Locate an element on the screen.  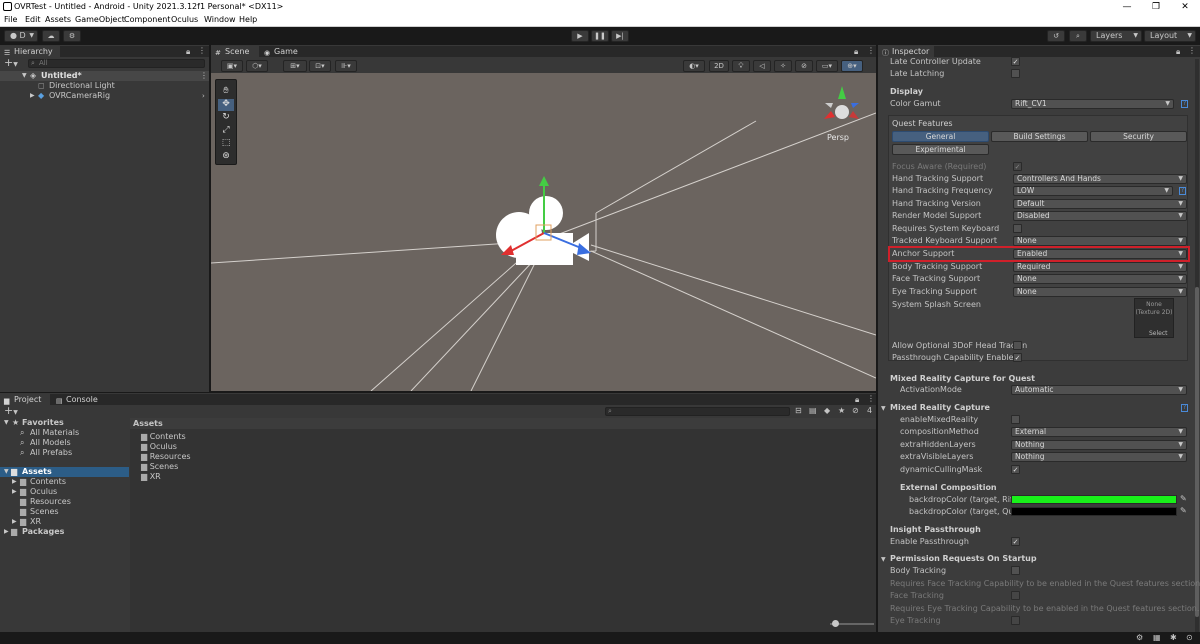
add-asset-button: +▼ is located at coordinates (11, 411).